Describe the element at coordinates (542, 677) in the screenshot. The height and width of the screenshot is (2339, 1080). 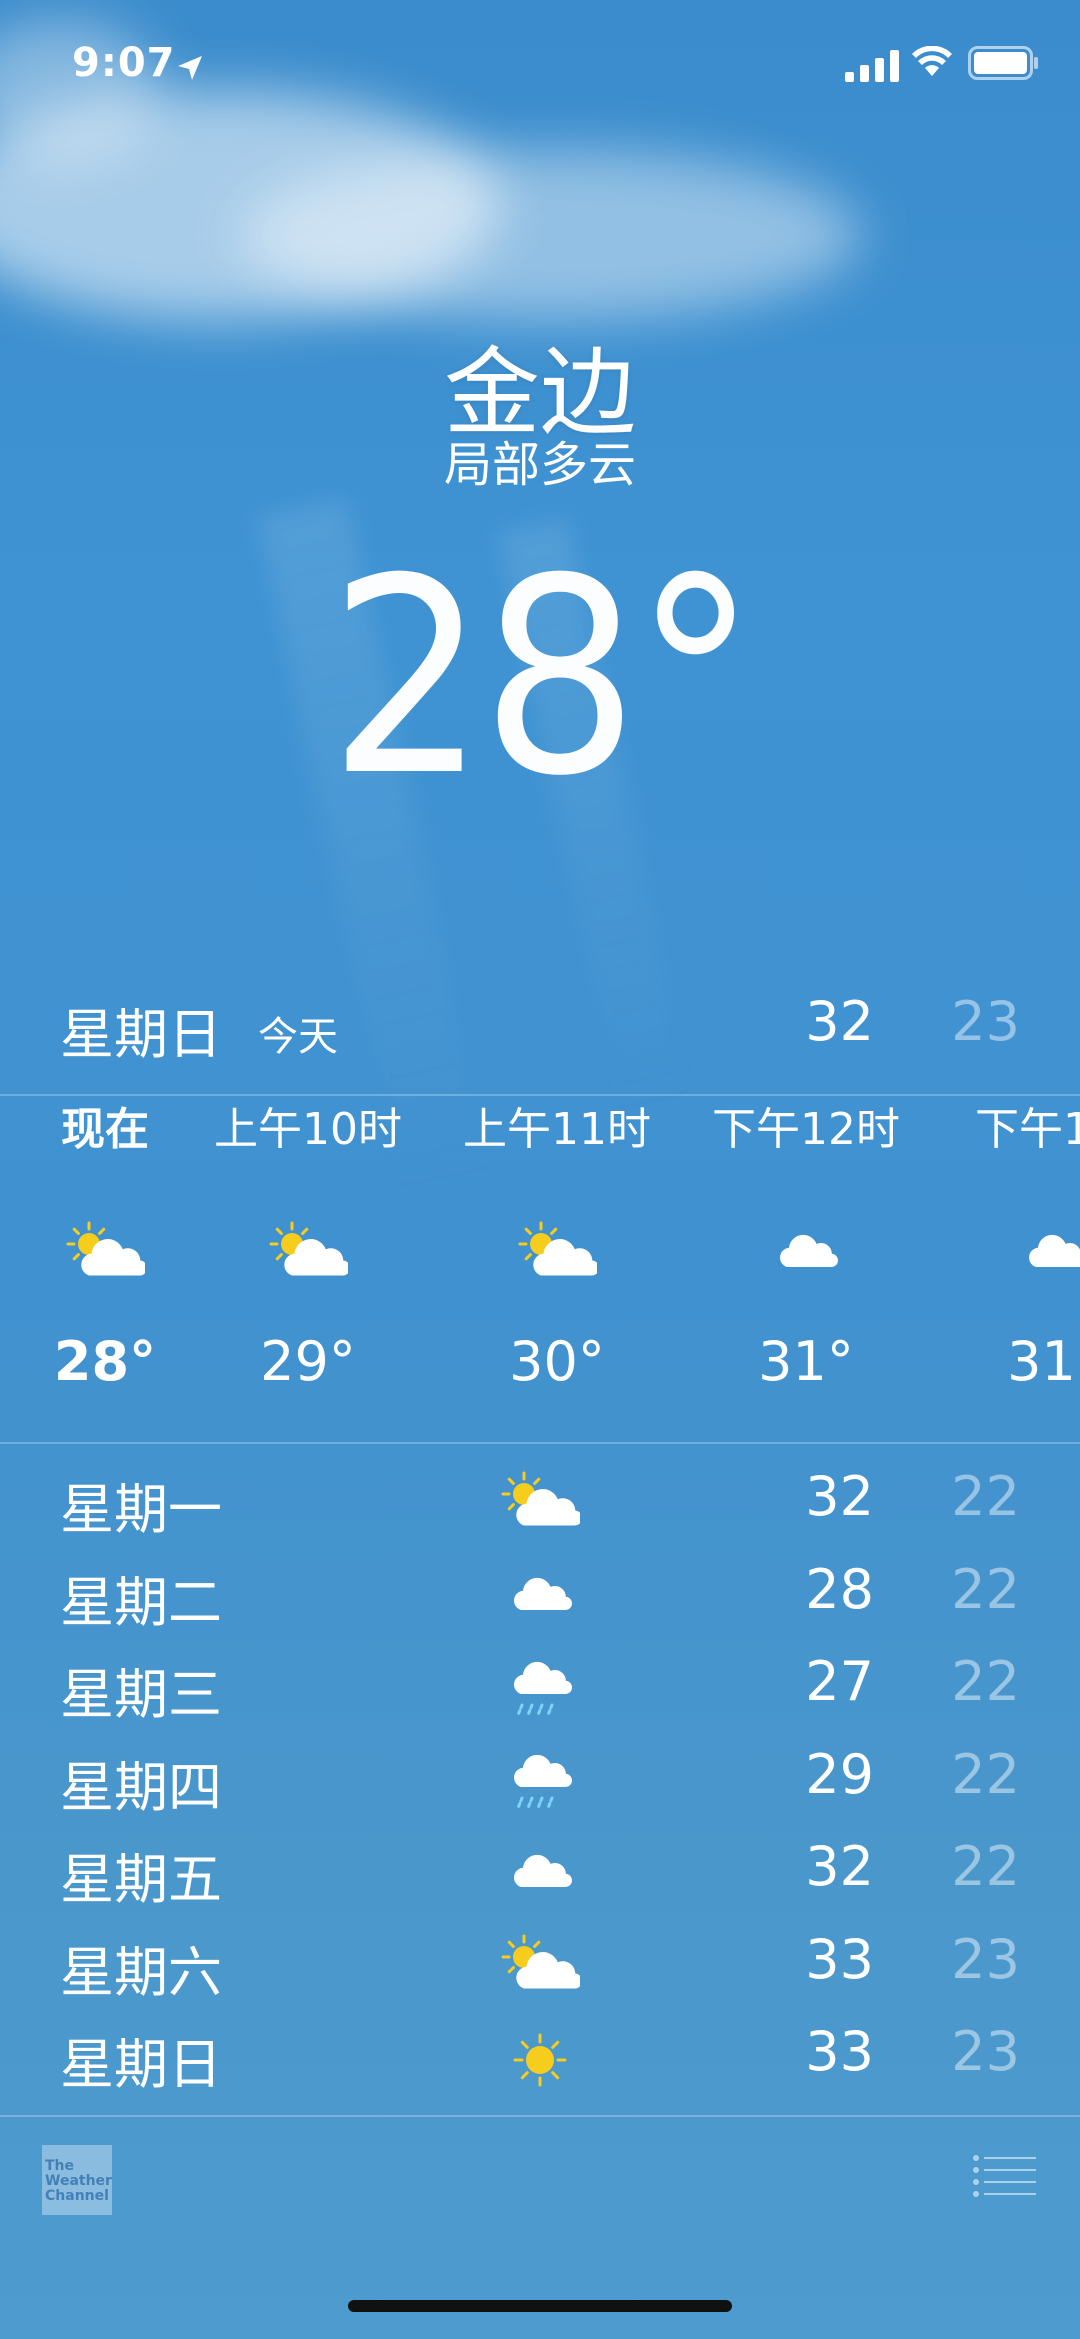
I see `current-temperature: 28°` at that location.